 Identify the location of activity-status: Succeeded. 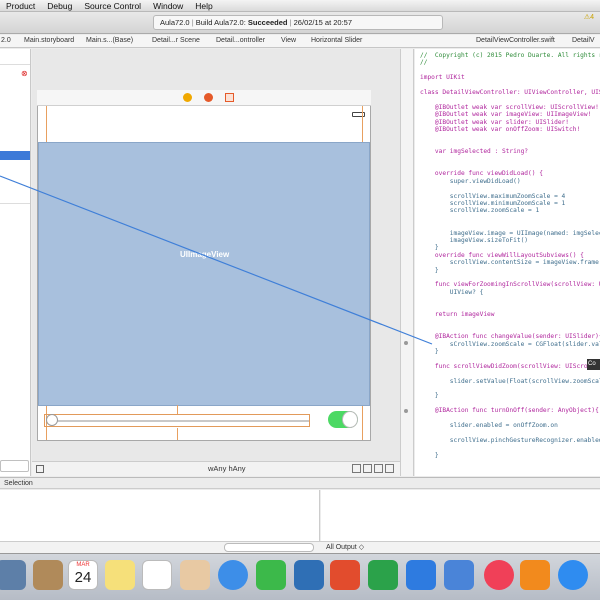
(267, 22).